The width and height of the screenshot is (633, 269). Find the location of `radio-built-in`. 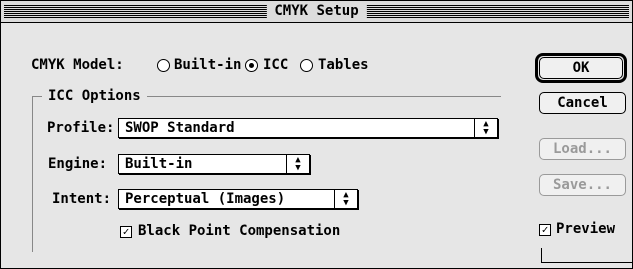

radio-built-in is located at coordinates (163, 65).